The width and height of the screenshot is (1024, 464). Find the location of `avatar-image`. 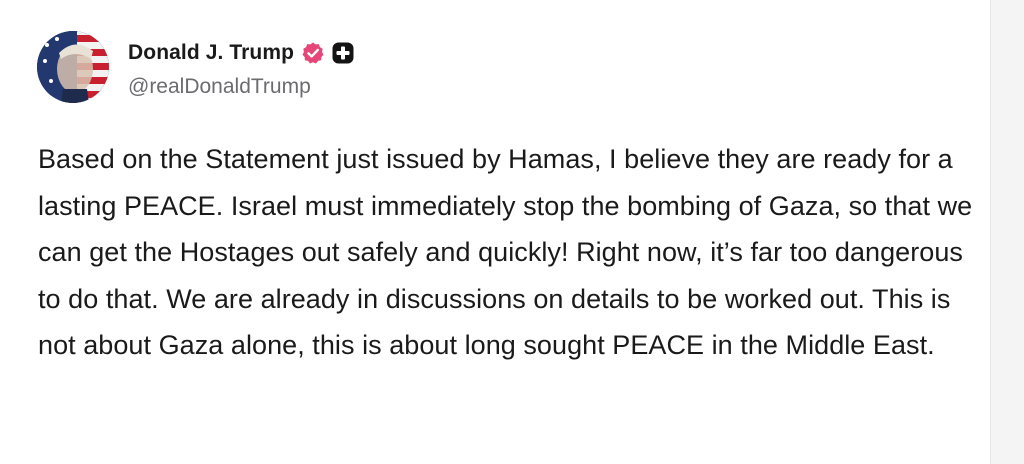

avatar-image is located at coordinates (73, 67).